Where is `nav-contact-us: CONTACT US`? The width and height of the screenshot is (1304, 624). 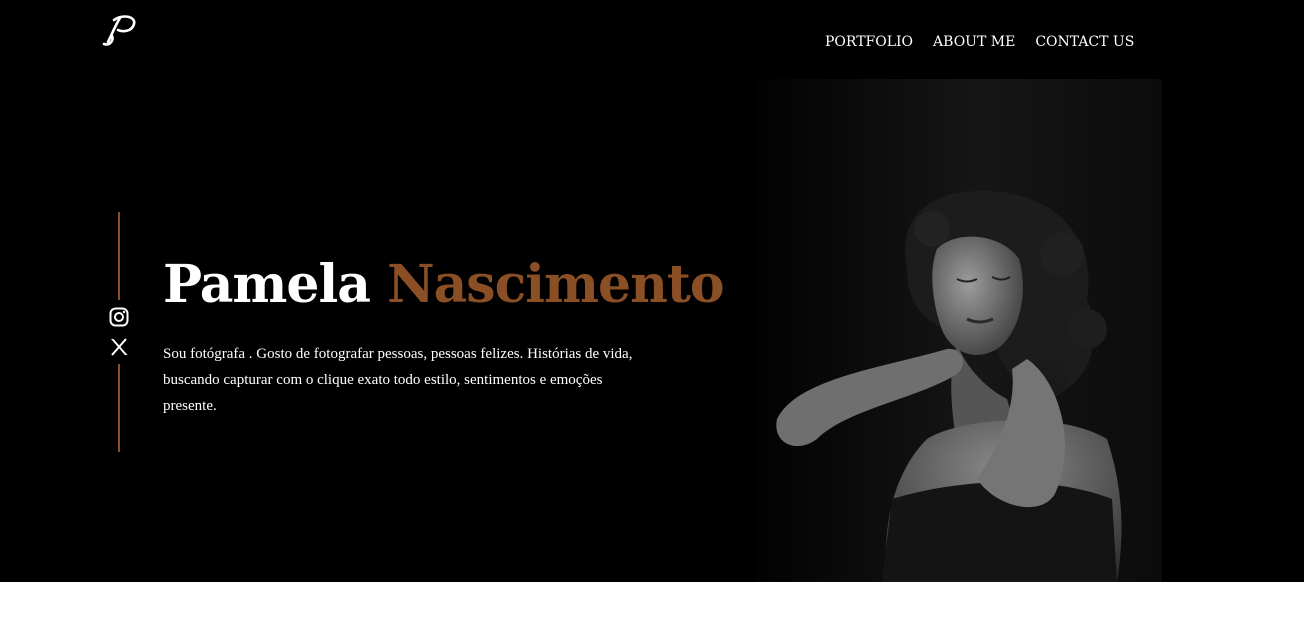
nav-contact-us: CONTACT US is located at coordinates (1084, 42).